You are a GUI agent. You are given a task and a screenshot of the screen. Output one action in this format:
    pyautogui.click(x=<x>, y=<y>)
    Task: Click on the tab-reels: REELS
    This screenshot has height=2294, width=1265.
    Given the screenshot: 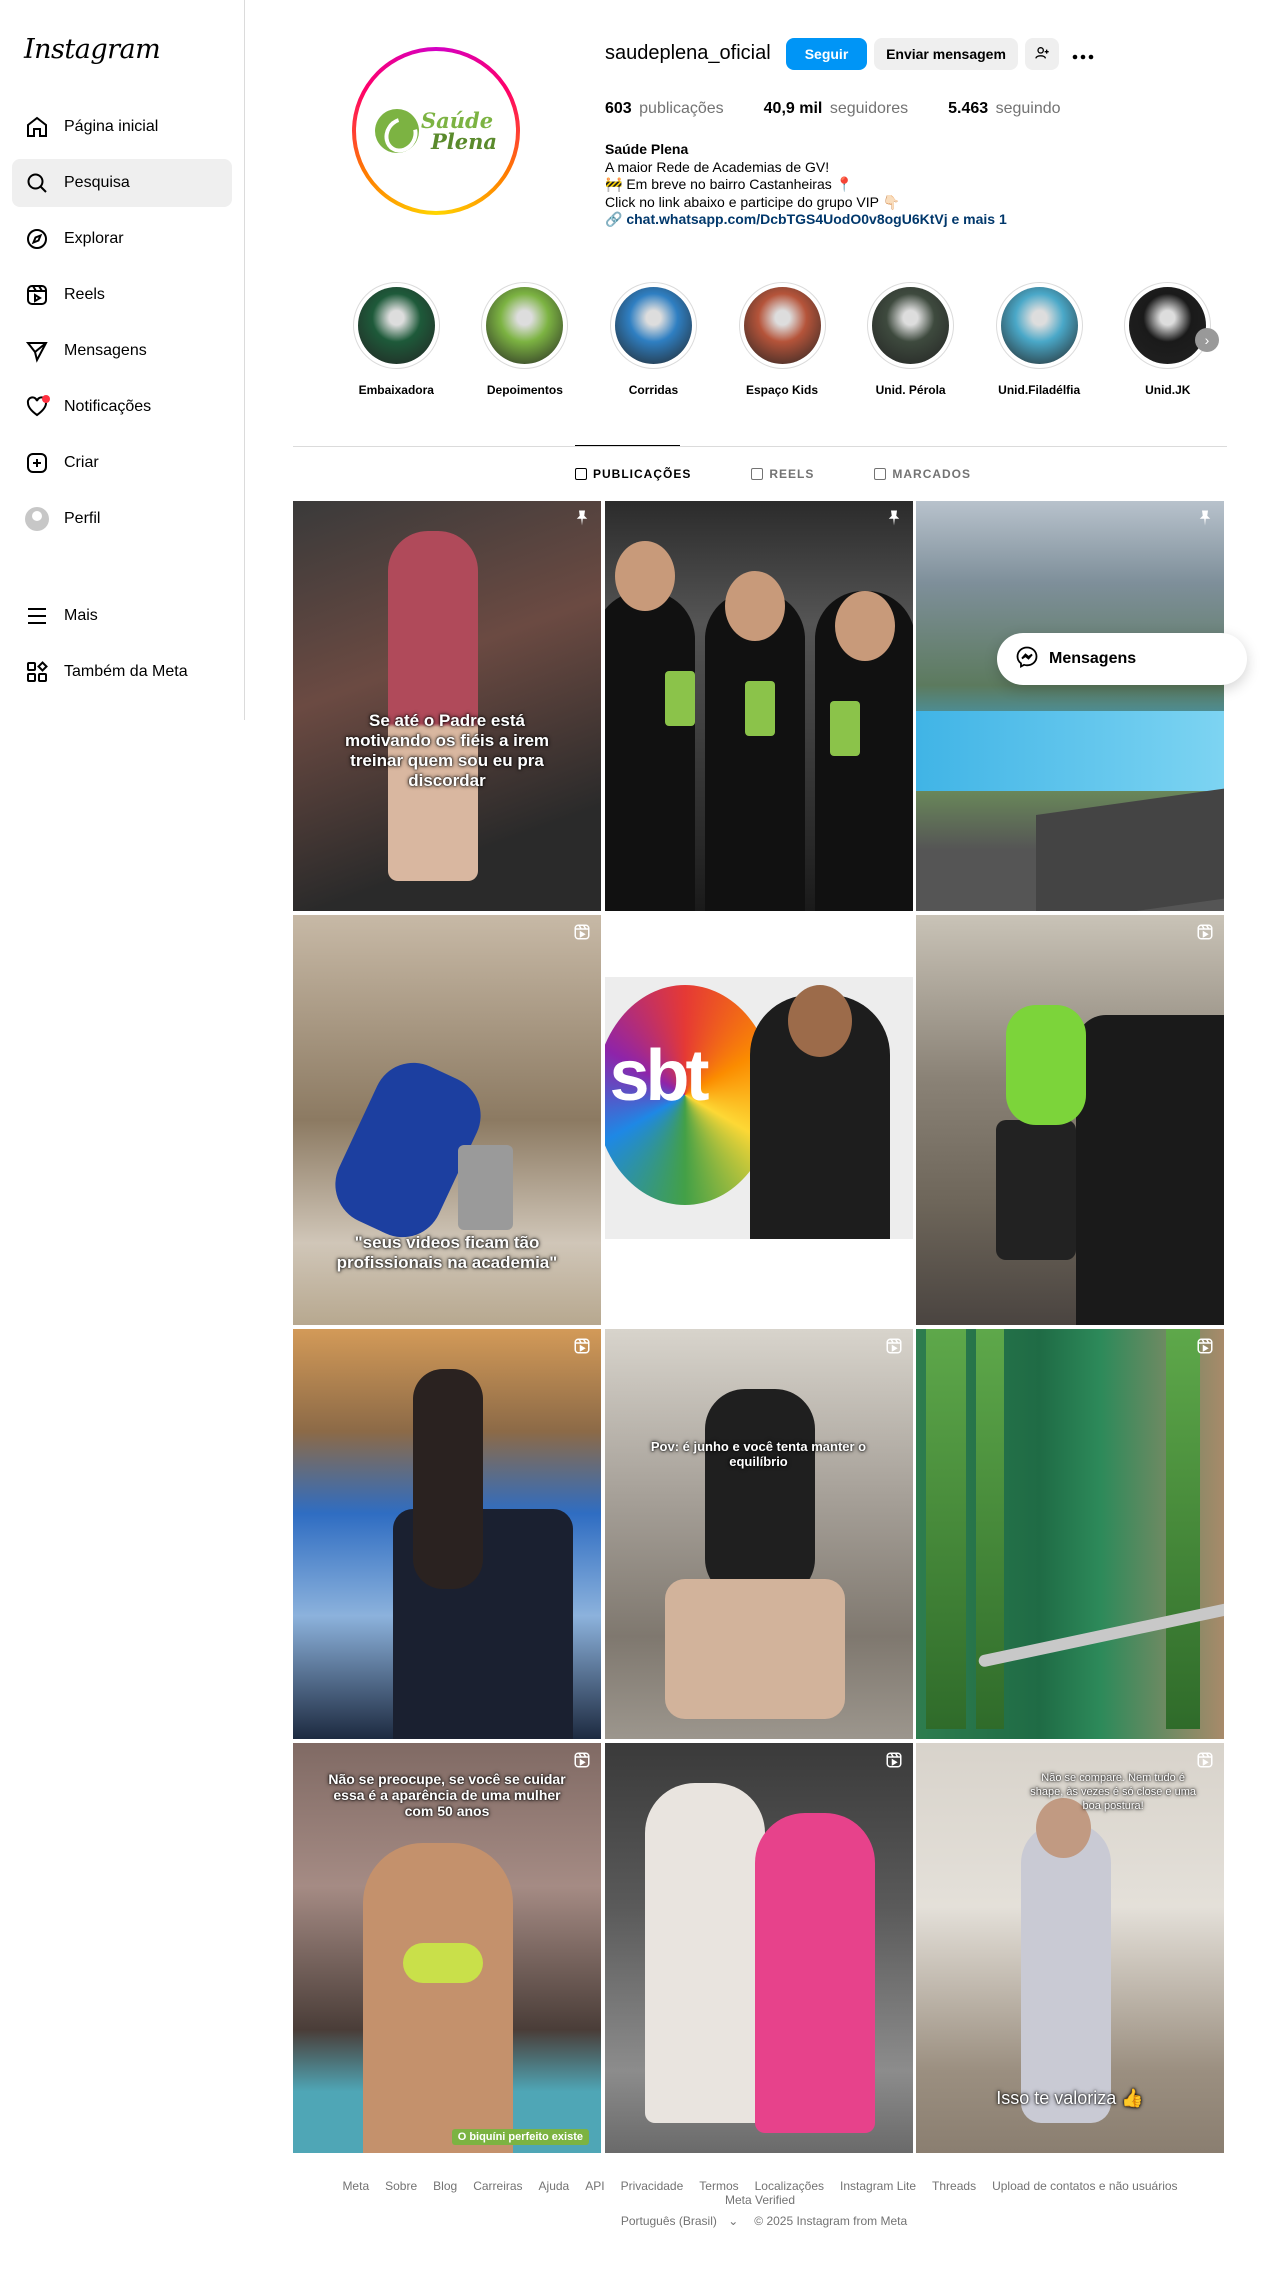 What is the action you would take?
    pyautogui.click(x=782, y=474)
    